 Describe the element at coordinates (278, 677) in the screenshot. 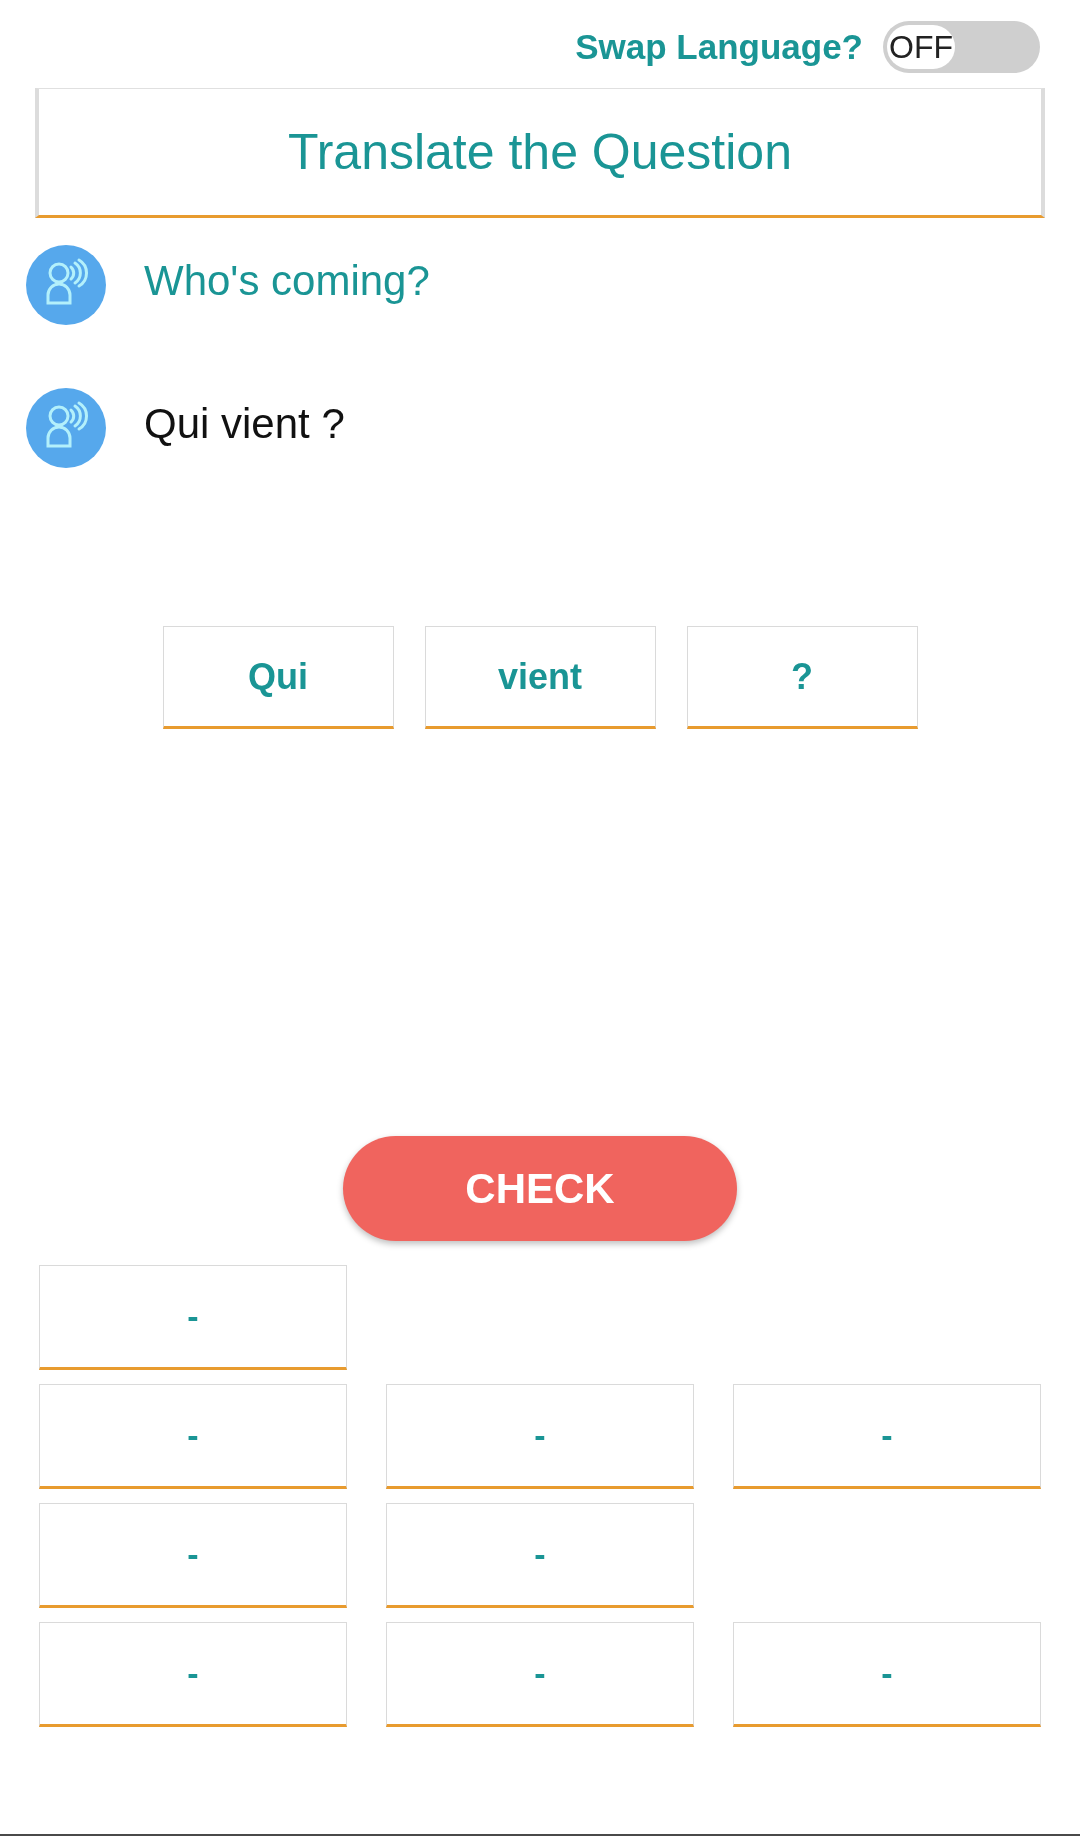

I see `word-tile: Qui` at that location.